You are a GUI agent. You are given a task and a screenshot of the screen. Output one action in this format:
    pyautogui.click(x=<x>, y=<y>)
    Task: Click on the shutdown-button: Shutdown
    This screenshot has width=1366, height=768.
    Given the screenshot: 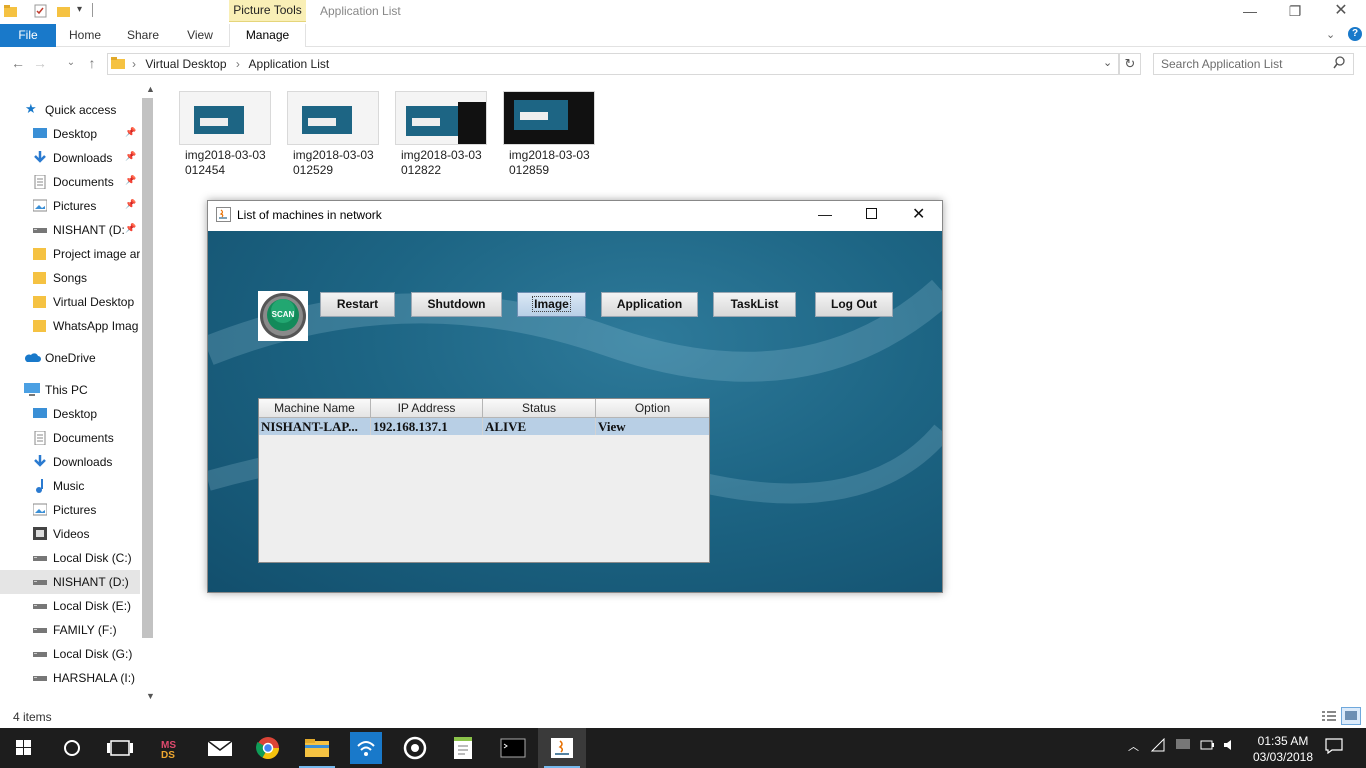 What is the action you would take?
    pyautogui.click(x=456, y=304)
    